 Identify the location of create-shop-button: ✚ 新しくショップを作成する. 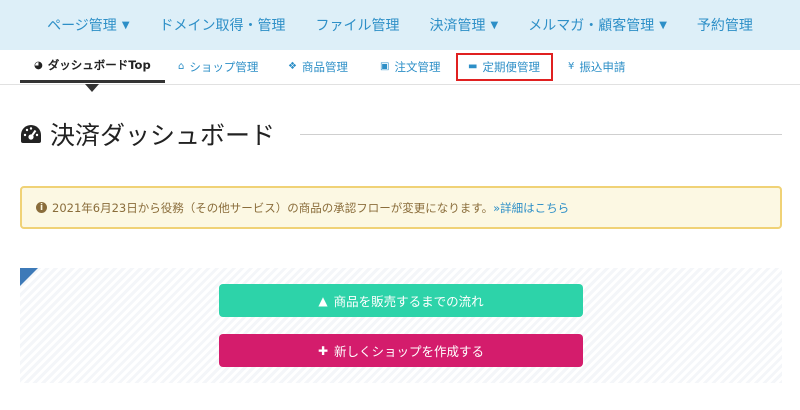
(401, 350).